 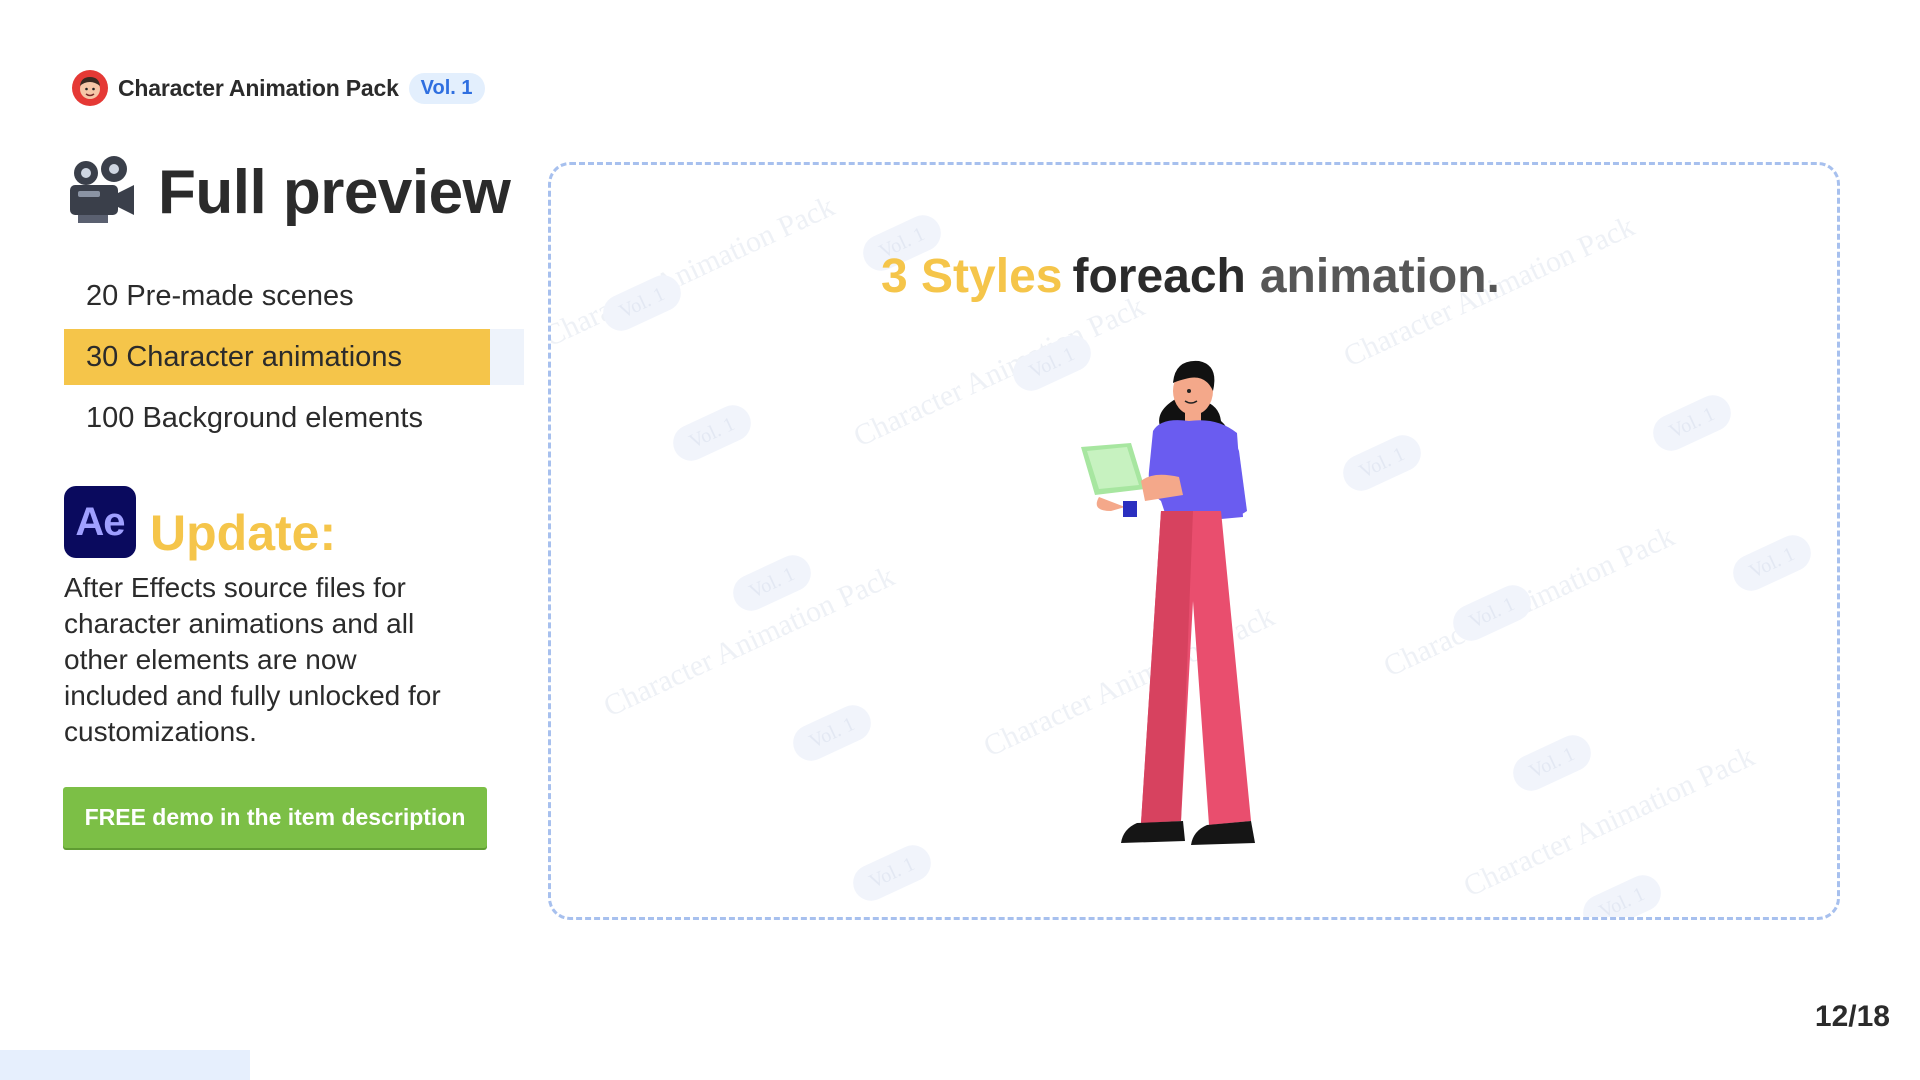 What do you see at coordinates (244, 356) in the screenshot?
I see `feature-item-label: 30 Character animations` at bounding box center [244, 356].